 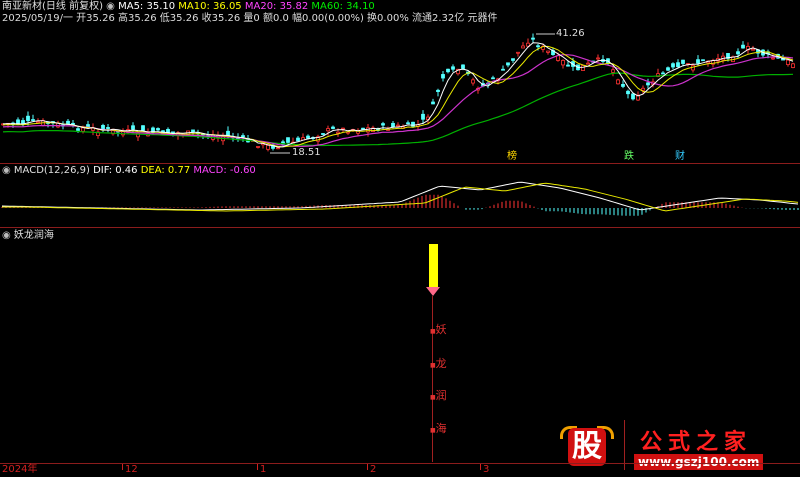 What do you see at coordinates (400, 463) in the screenshot?
I see `axis-divider` at bounding box center [400, 463].